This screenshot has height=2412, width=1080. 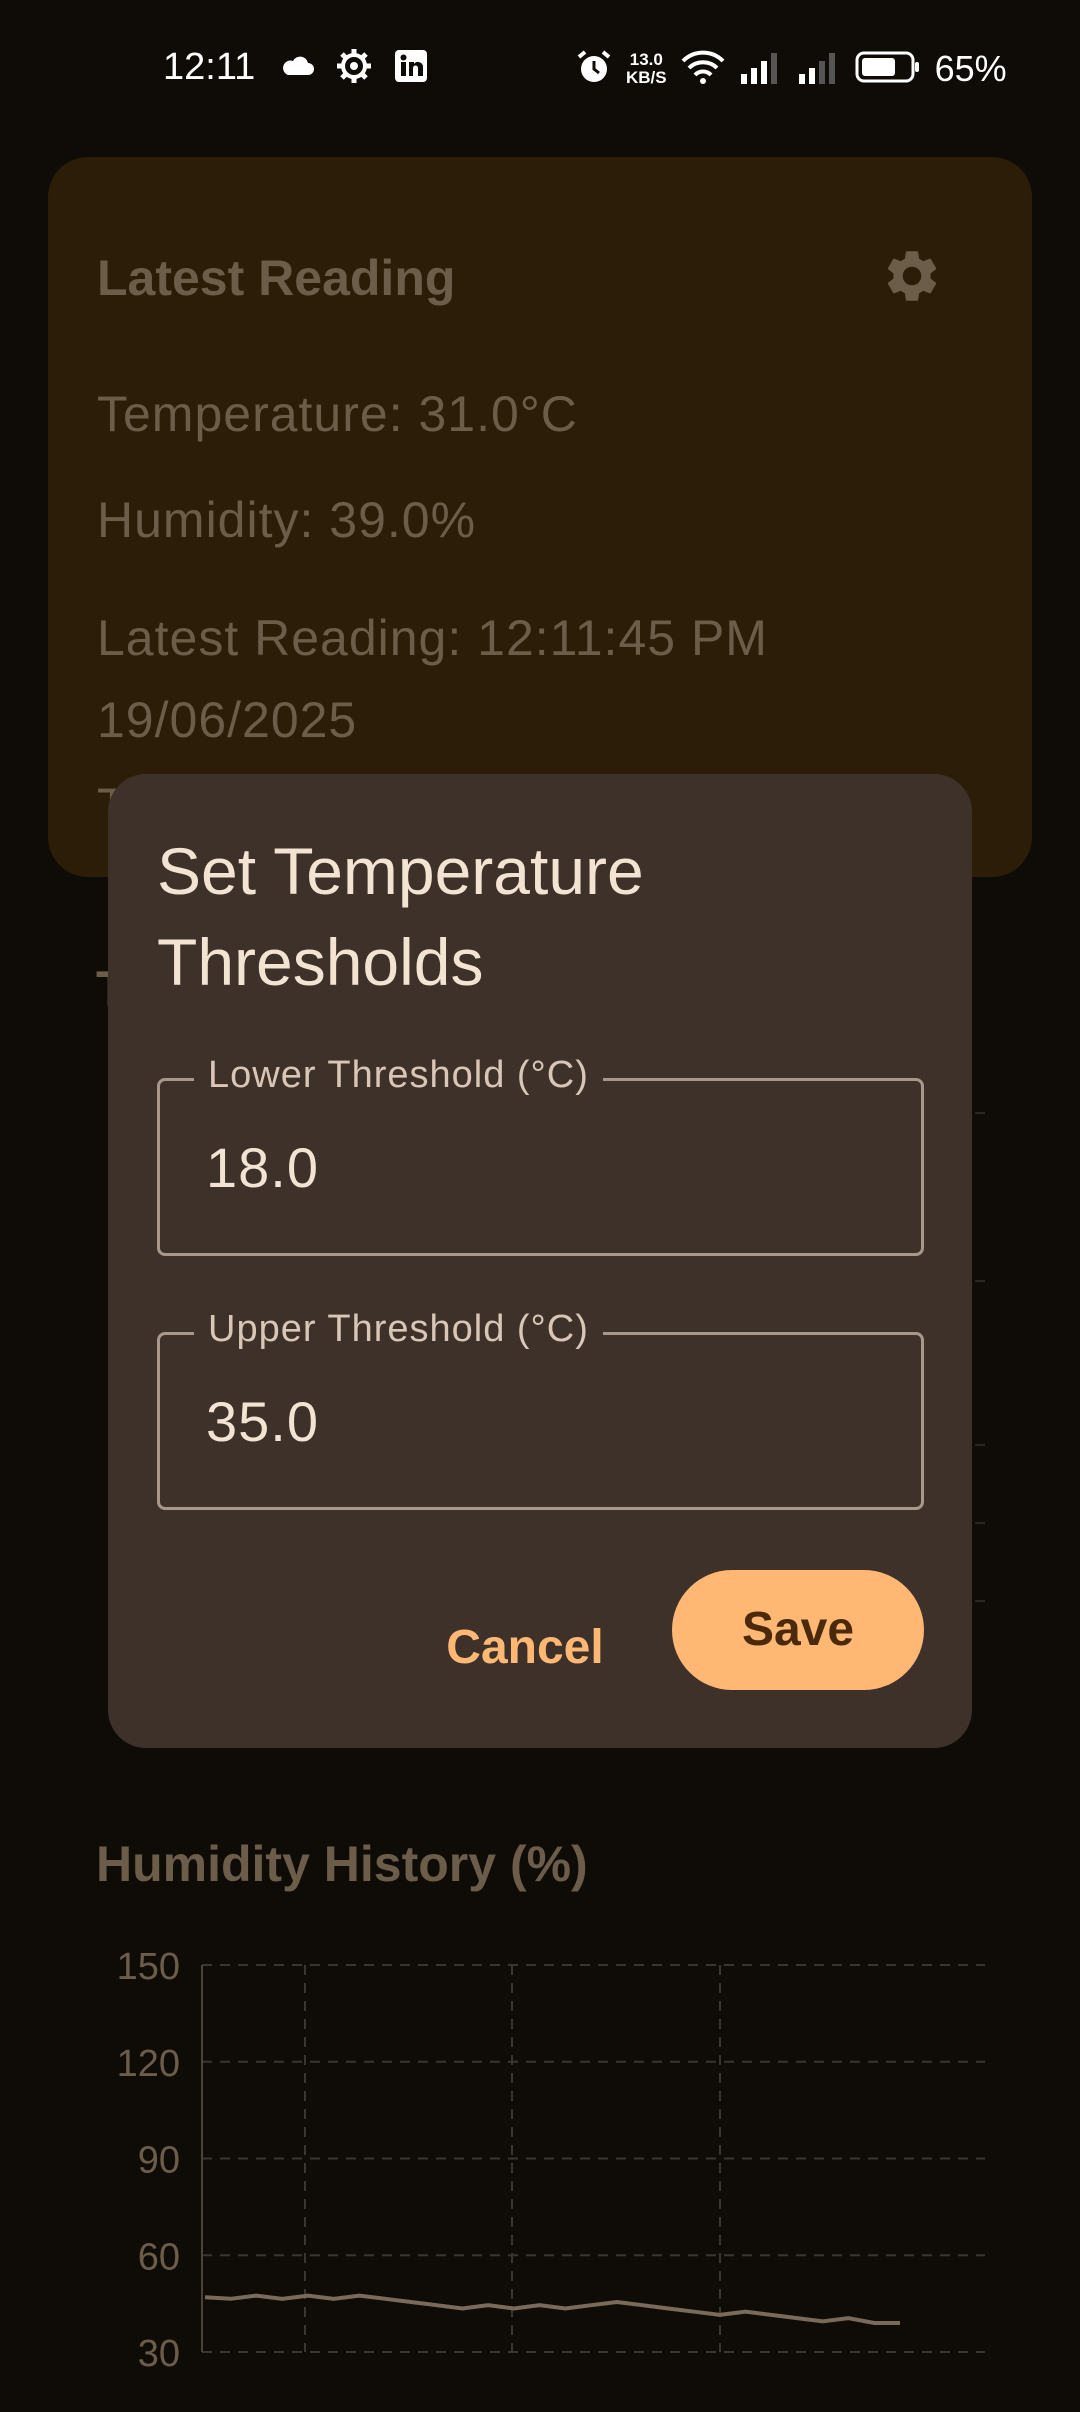 I want to click on temperature-reading: Temperature: 31.0°C, so click(x=337, y=414).